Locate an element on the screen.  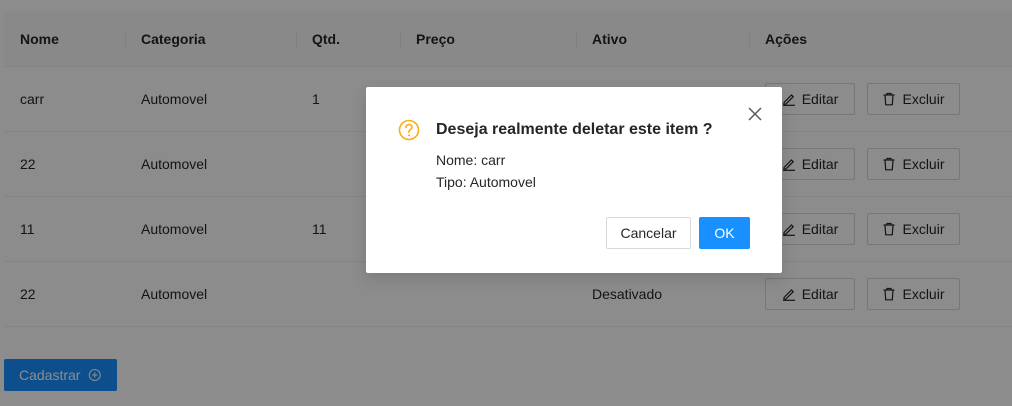
close-icon is located at coordinates (755, 114).